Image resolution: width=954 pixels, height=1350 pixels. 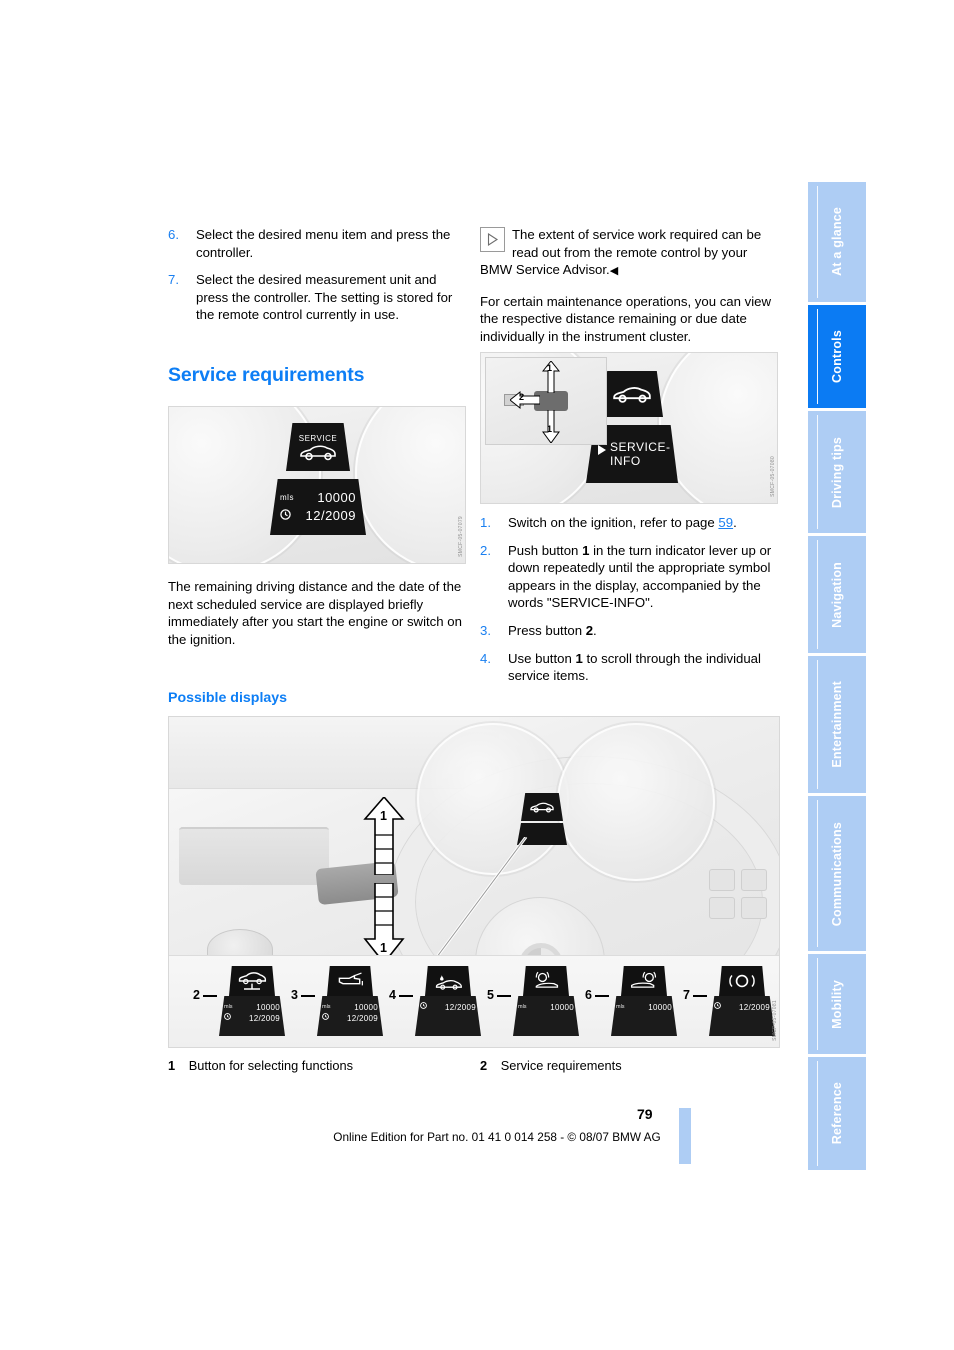 I want to click on service-indicator-chip: SERVICE, so click(x=318, y=447).